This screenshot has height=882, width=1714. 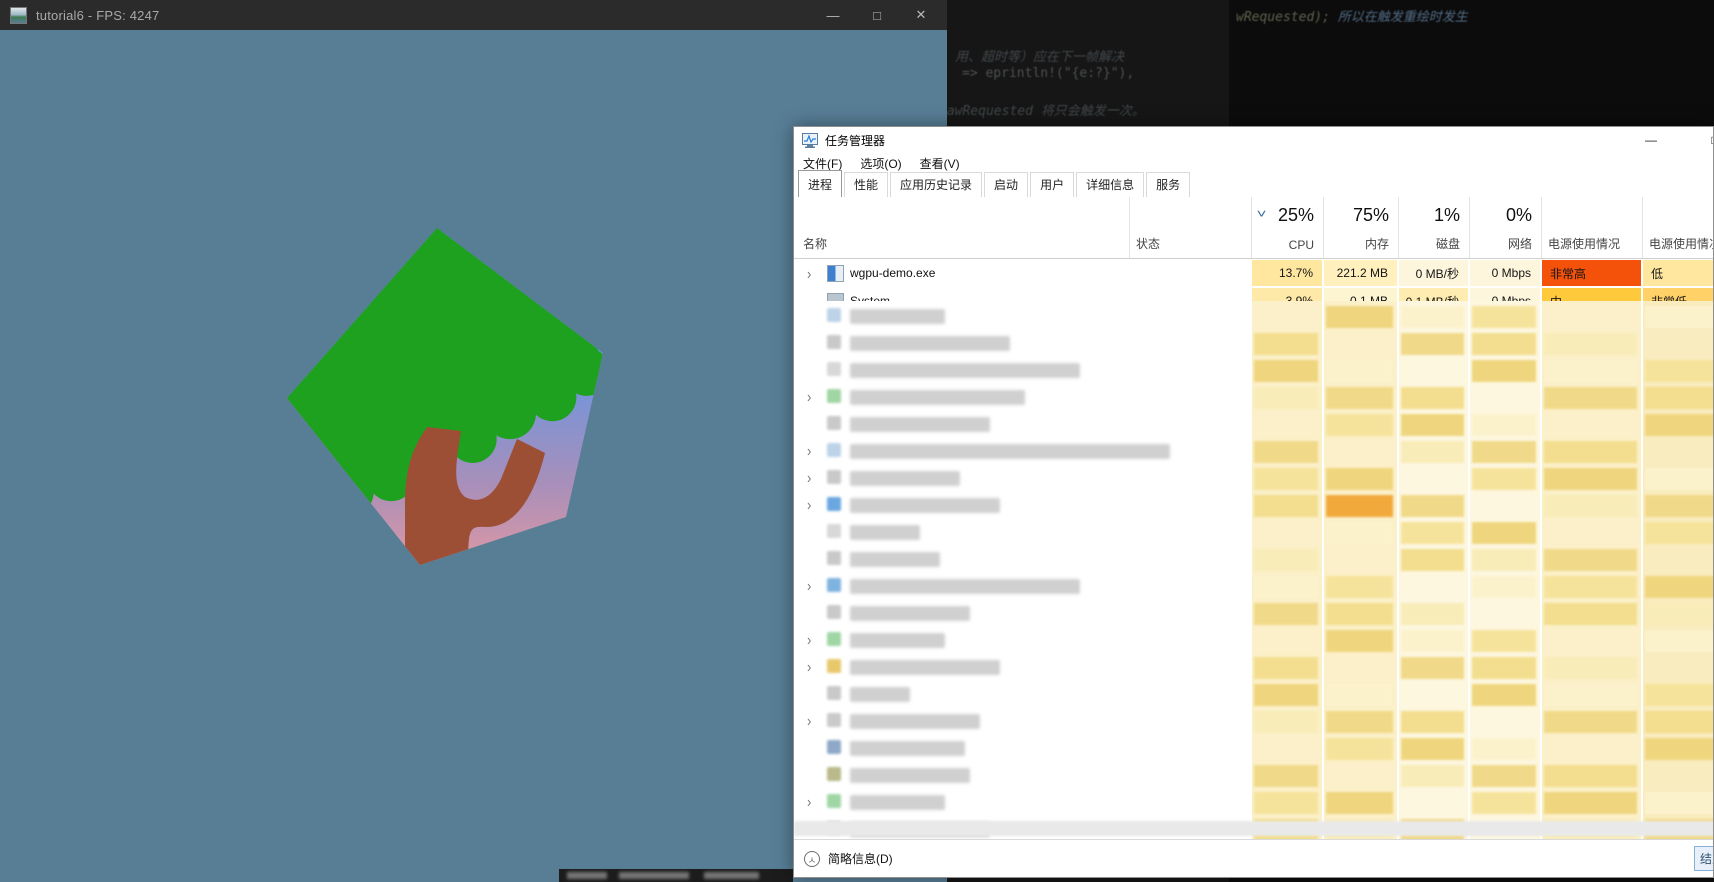 What do you see at coordinates (1287, 227) in the screenshot?
I see `column-CPU: ˅ 25% CPU` at bounding box center [1287, 227].